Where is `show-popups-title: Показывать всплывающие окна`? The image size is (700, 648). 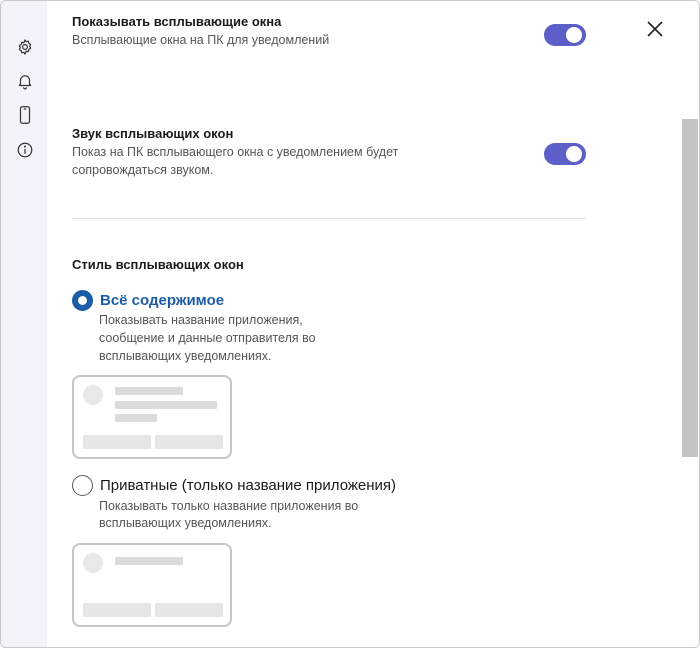
show-popups-title: Показывать всплывающие окна is located at coordinates (177, 21).